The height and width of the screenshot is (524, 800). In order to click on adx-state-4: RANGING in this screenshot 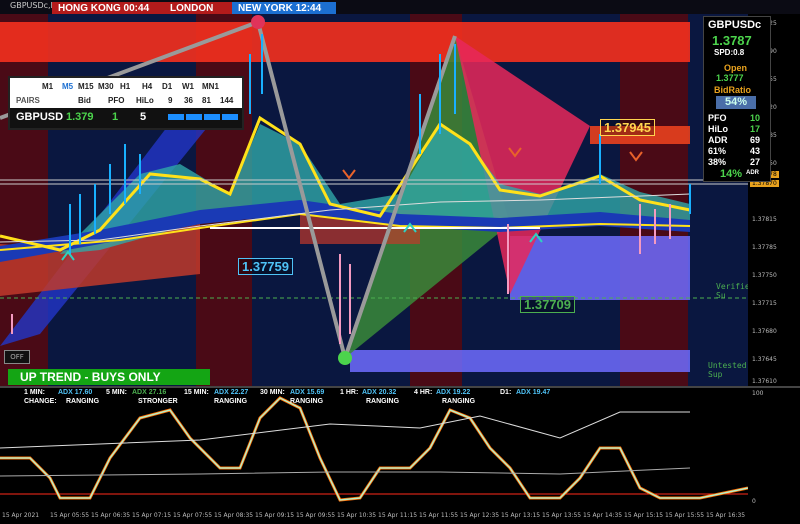, I will do `click(307, 401)`.